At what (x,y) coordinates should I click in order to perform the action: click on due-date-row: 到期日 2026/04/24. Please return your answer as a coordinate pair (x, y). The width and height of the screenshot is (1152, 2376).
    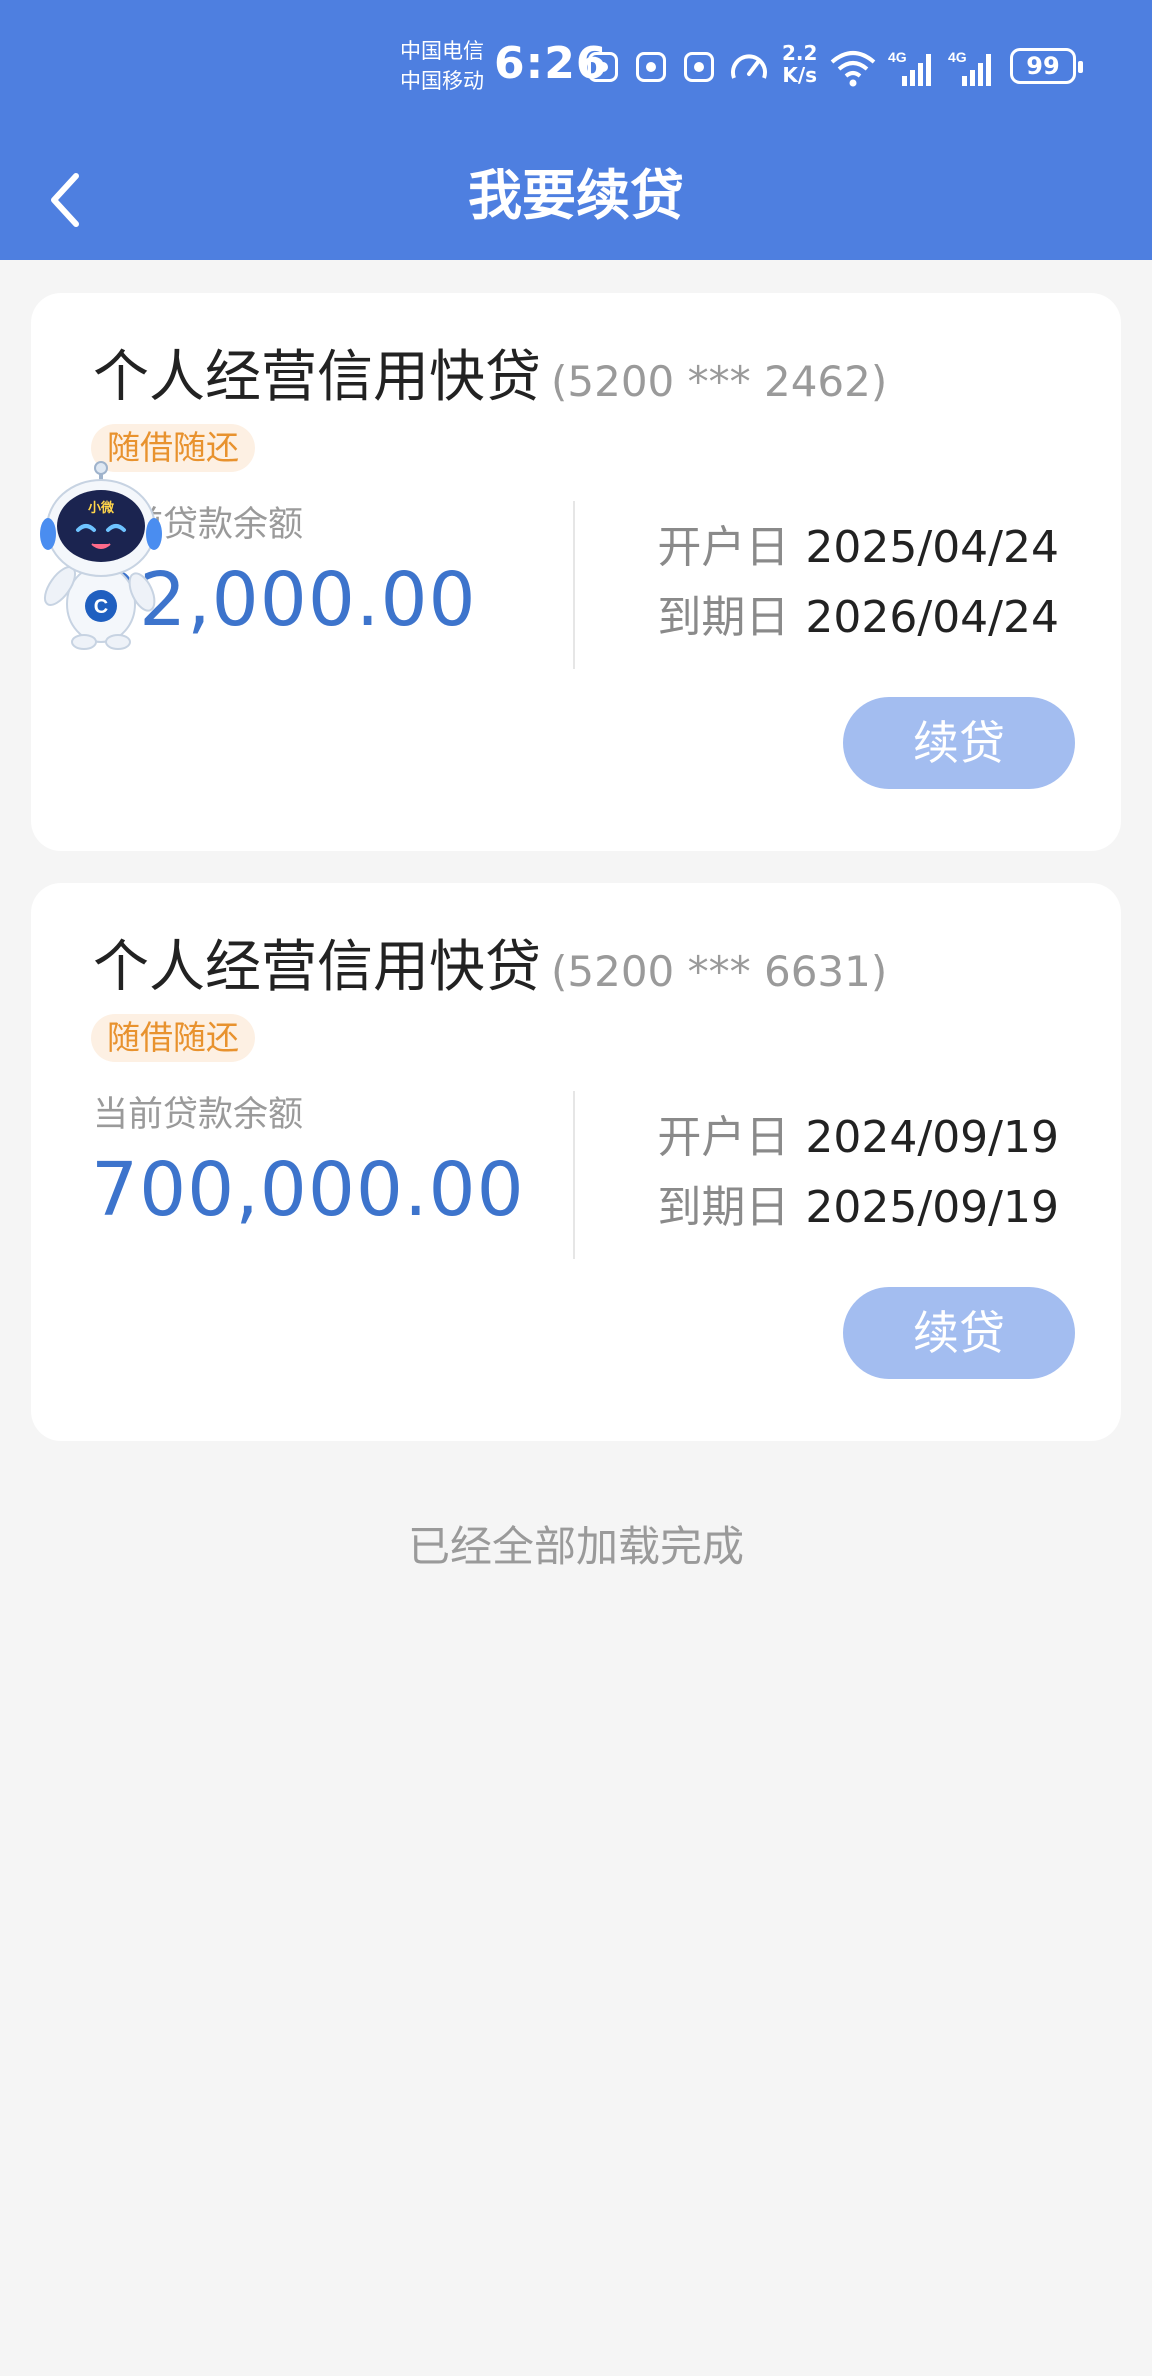
    Looking at the image, I should click on (858, 618).